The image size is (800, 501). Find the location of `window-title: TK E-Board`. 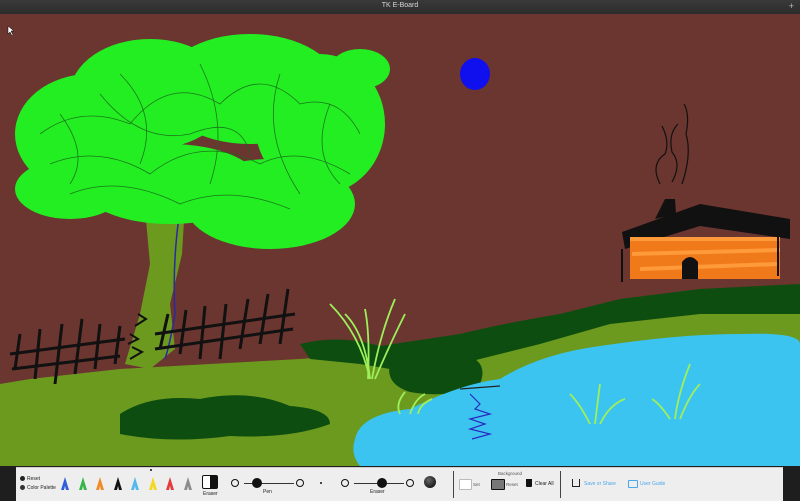

window-title: TK E-Board is located at coordinates (400, 5).